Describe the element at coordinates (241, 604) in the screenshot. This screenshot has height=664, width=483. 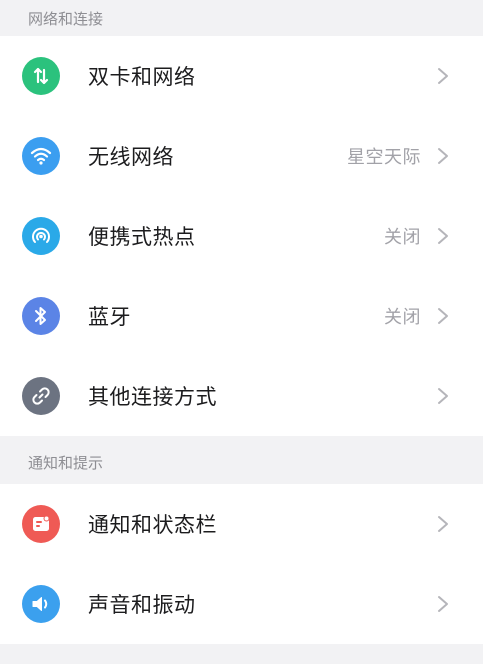
I see `settings-item-sound-vibration: 声音和振动` at that location.